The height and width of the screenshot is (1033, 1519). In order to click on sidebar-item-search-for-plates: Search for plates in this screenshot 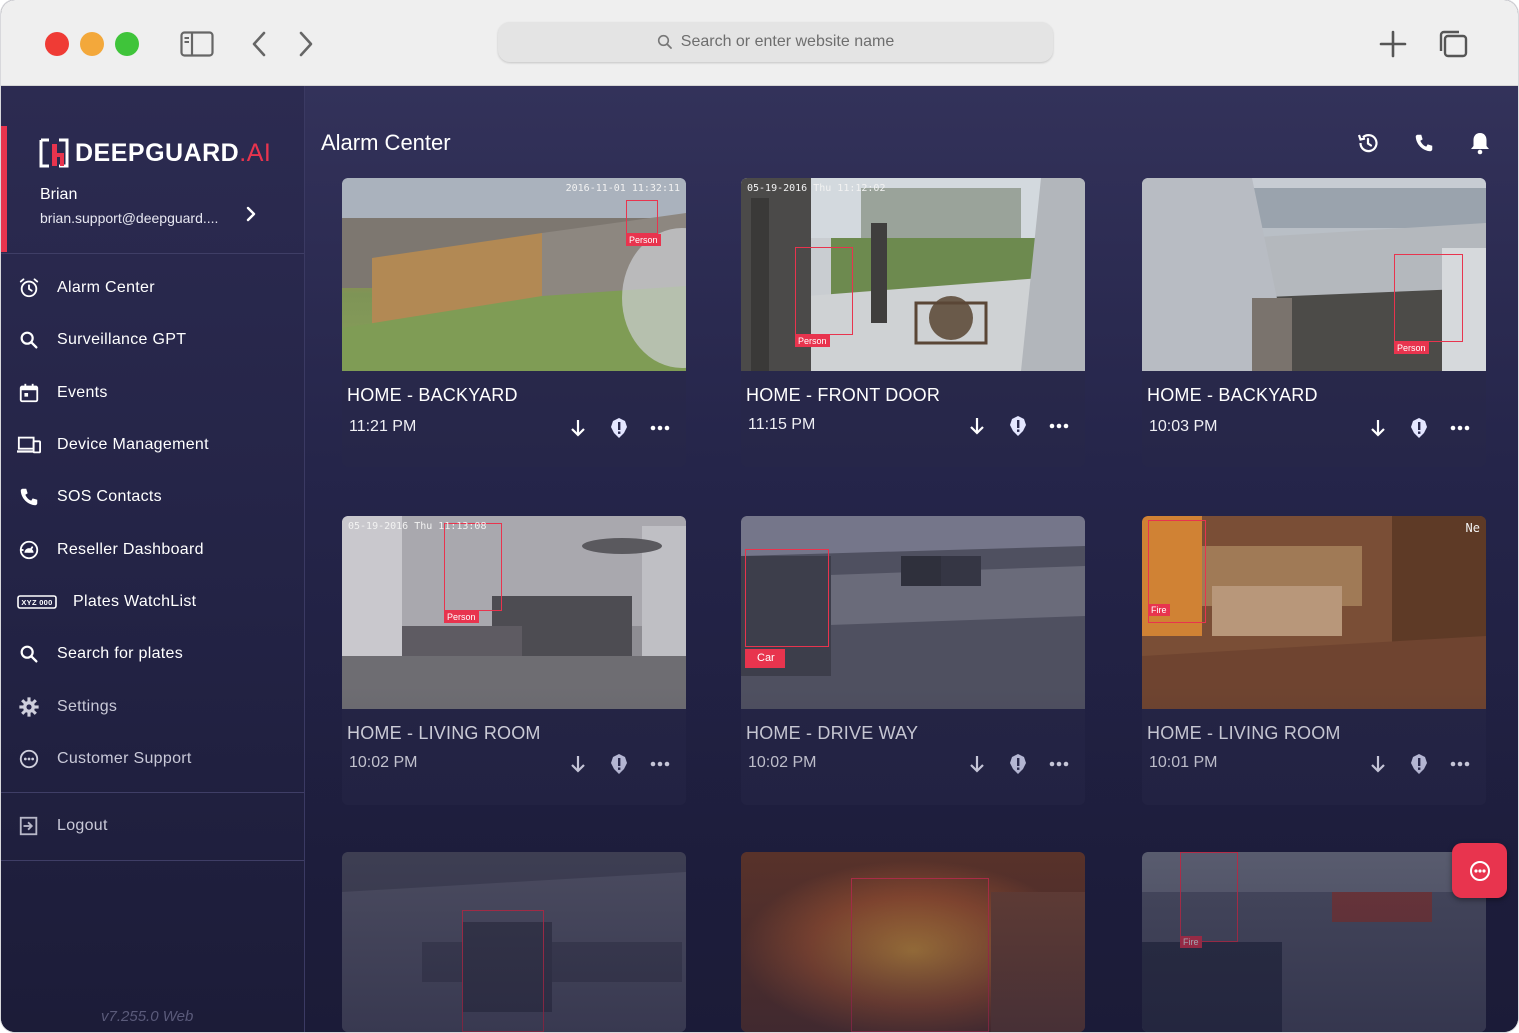, I will do `click(152, 654)`.